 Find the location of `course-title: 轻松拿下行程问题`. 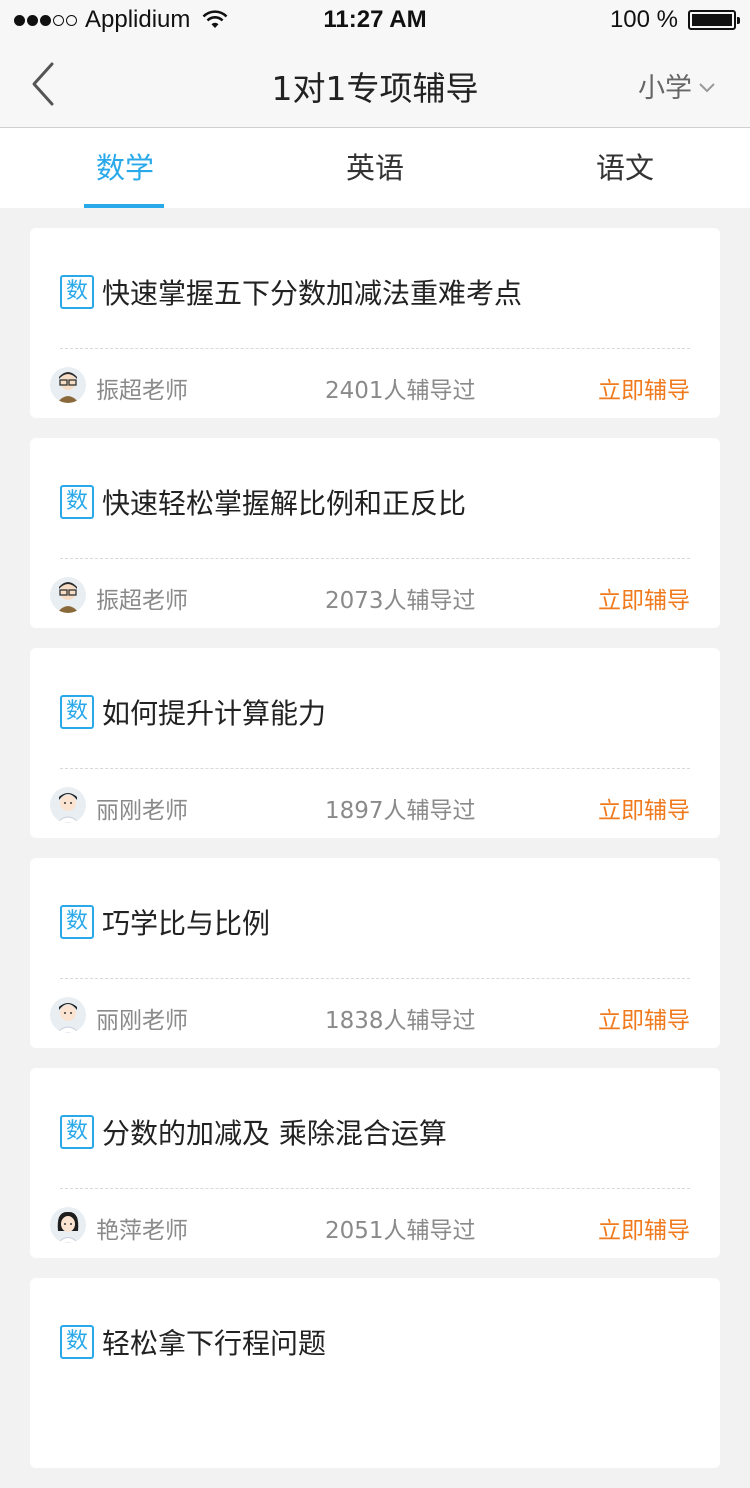

course-title: 轻松拿下行程问题 is located at coordinates (214, 1343).